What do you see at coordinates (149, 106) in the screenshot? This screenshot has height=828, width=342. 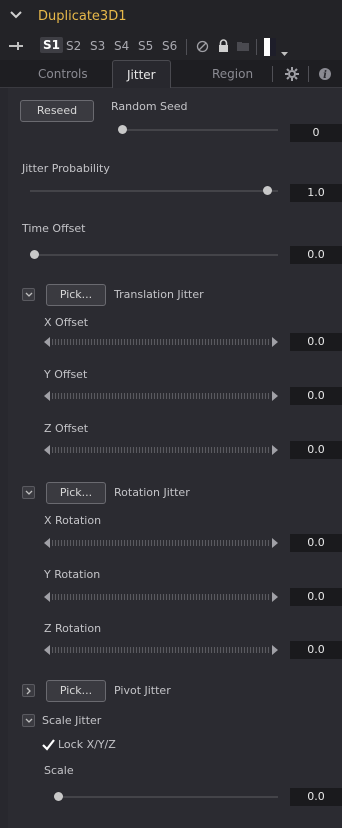 I see `random-seed-label: Random Seed` at bounding box center [149, 106].